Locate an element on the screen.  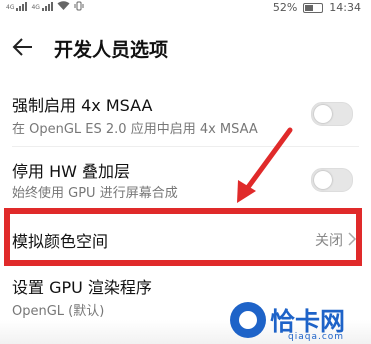
app-bar: 开发人员选项 is located at coordinates (185, 48).